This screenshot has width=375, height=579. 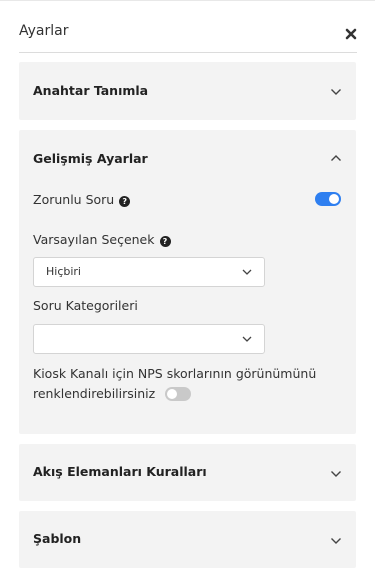 I want to click on panel-title: Anahtar Tanımla, so click(x=91, y=90).